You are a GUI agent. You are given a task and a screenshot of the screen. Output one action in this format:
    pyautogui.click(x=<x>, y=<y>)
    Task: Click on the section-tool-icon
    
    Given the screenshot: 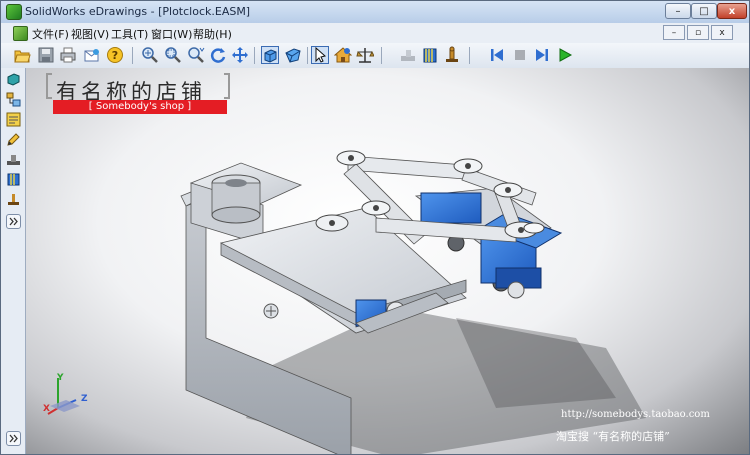 What is the action you would take?
    pyautogui.click(x=13, y=179)
    